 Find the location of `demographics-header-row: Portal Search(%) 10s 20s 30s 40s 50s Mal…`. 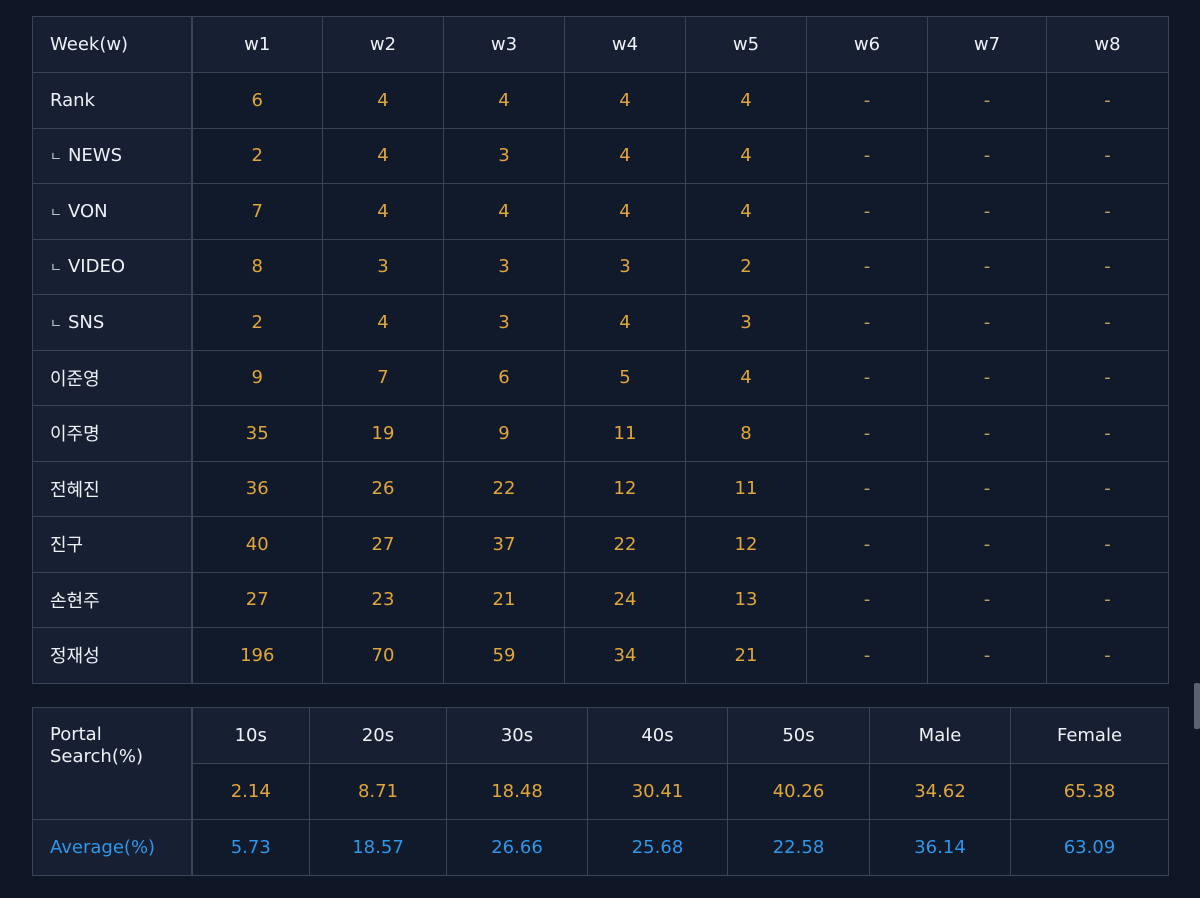

demographics-header-row: Portal Search(%) 10s 20s 30s 40s 50s Mal… is located at coordinates (600, 763).